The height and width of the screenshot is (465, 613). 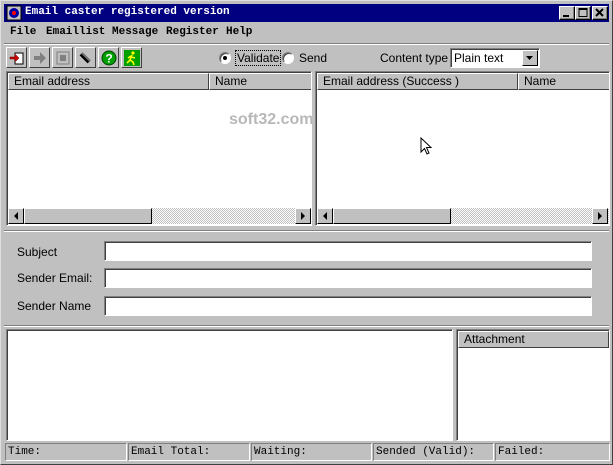 What do you see at coordinates (414, 58) in the screenshot?
I see `content-type-label: Content type` at bounding box center [414, 58].